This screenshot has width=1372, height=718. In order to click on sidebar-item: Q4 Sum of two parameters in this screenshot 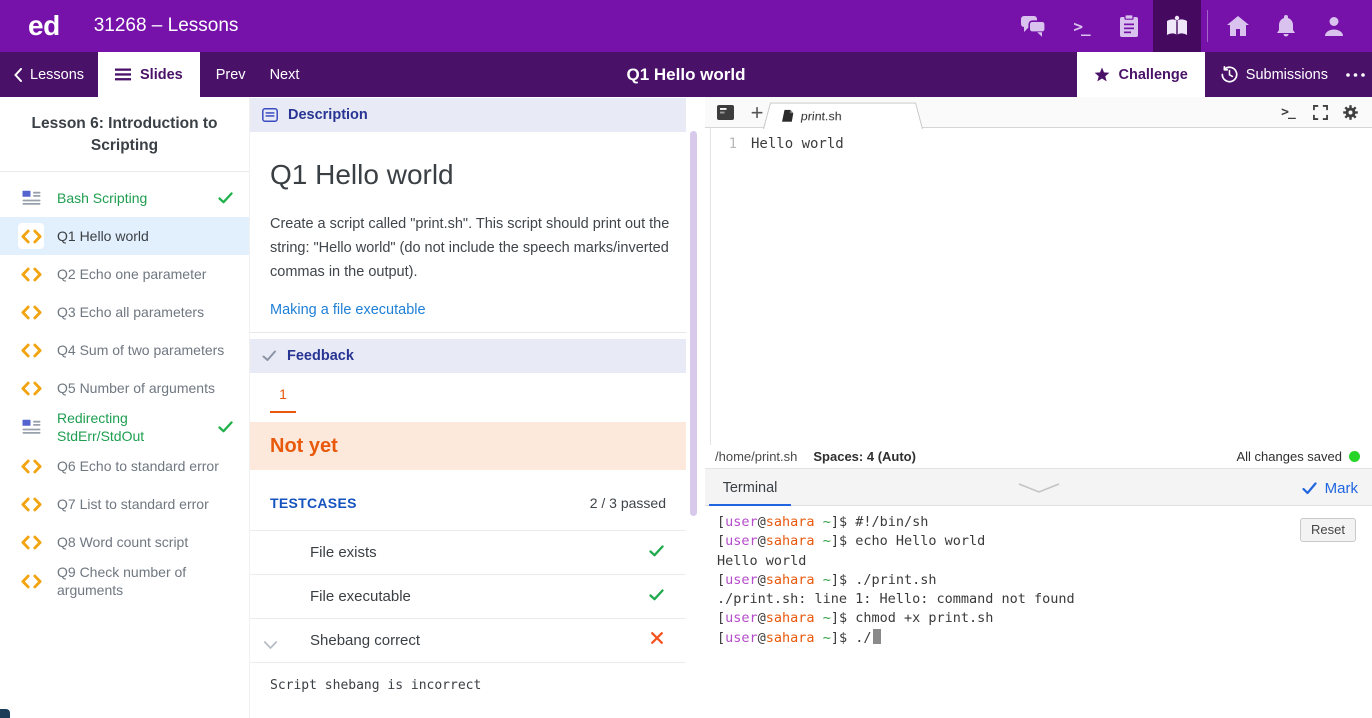, I will do `click(124, 350)`.